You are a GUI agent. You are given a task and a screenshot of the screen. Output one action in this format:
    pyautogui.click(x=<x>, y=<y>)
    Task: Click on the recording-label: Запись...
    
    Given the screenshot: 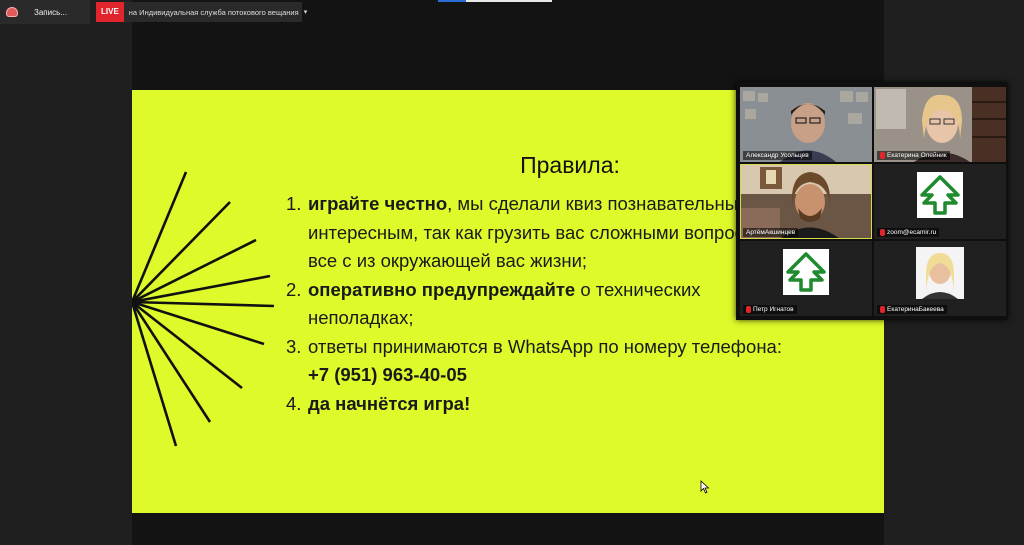 What is the action you would take?
    pyautogui.click(x=50, y=12)
    